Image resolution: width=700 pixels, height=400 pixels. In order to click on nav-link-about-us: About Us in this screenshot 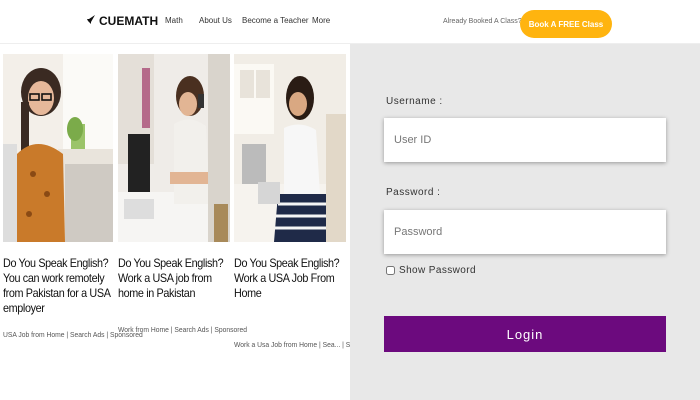, I will do `click(215, 20)`.